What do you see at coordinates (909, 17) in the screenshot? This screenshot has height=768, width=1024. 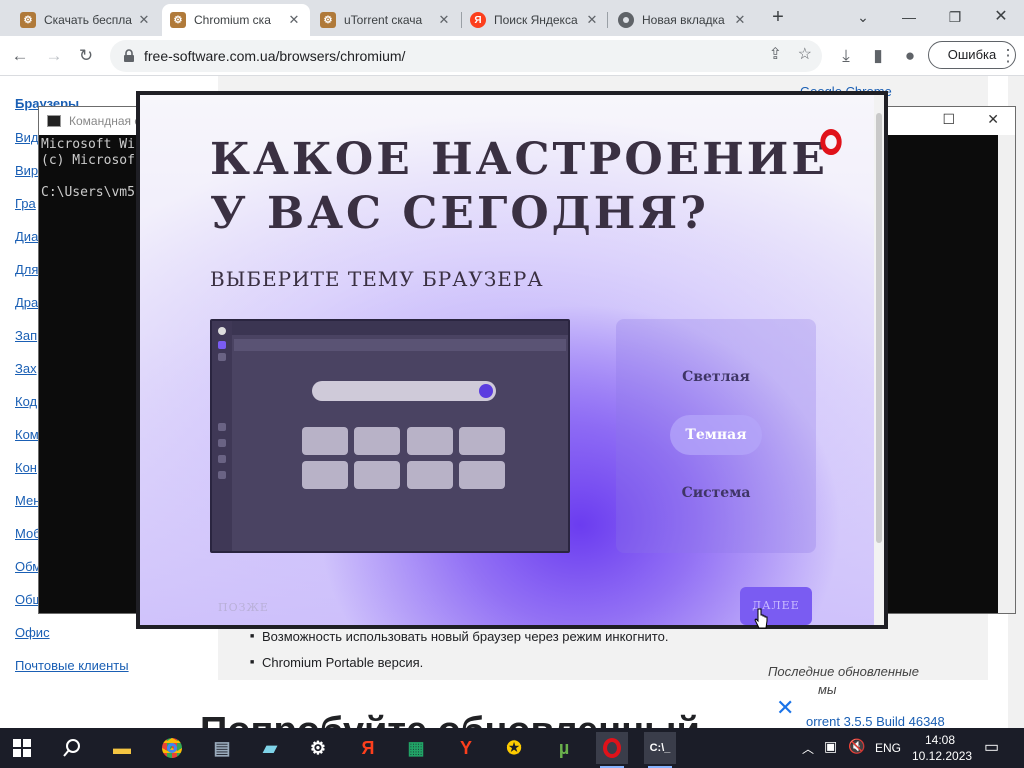 I see `minimize-icon: —` at bounding box center [909, 17].